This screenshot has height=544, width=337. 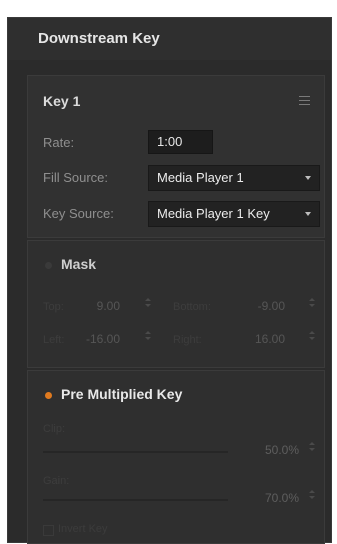 What do you see at coordinates (213, 213) in the screenshot?
I see `key-source-value: Media Player 1 Key` at bounding box center [213, 213].